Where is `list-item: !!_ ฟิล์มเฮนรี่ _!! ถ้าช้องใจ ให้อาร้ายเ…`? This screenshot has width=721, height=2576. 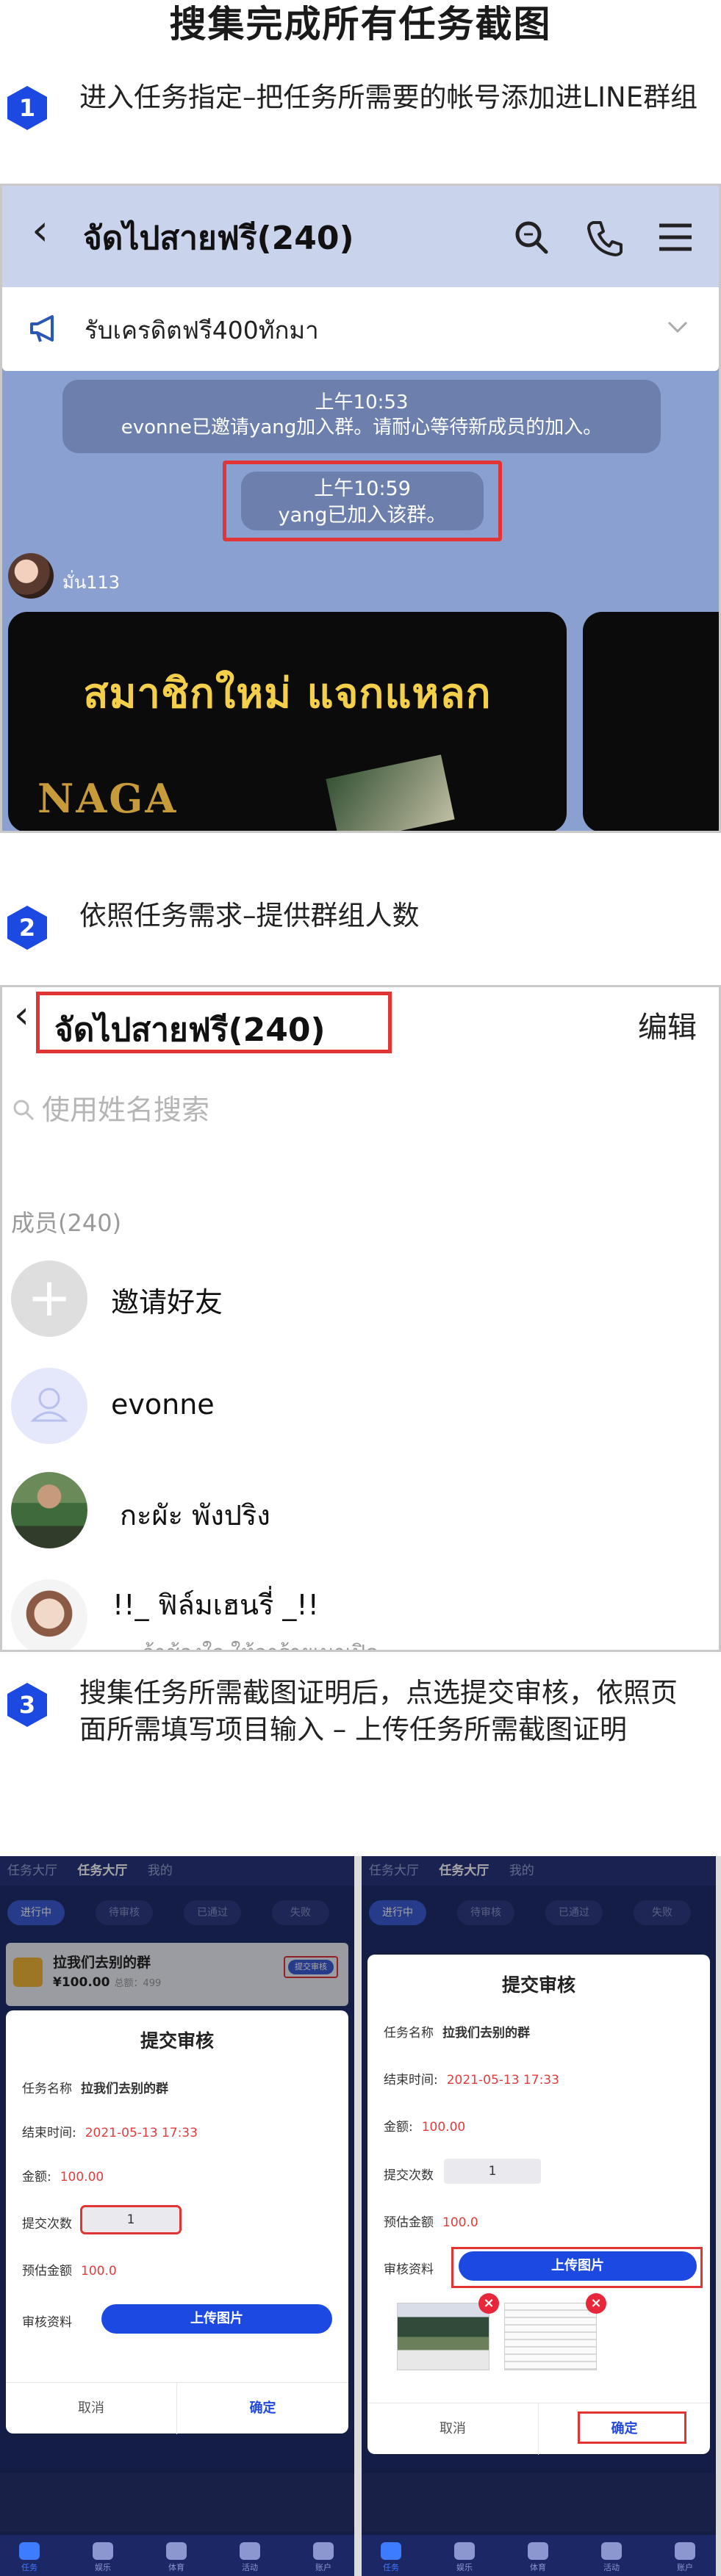 list-item: !!_ ฟิล์มเฮนรี่ _!! ถ้าช้องใจ ให้อาร้ายเ… is located at coordinates (360, 1615).